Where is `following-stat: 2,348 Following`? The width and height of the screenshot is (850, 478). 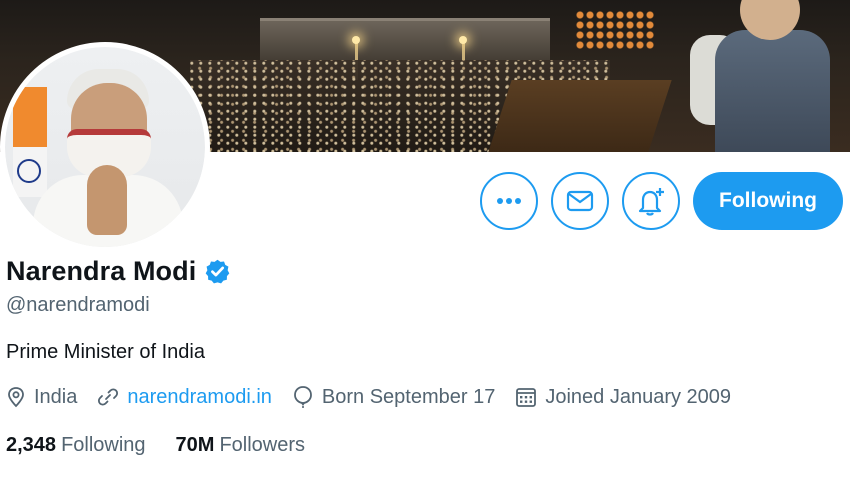 following-stat: 2,348 Following is located at coordinates (76, 445).